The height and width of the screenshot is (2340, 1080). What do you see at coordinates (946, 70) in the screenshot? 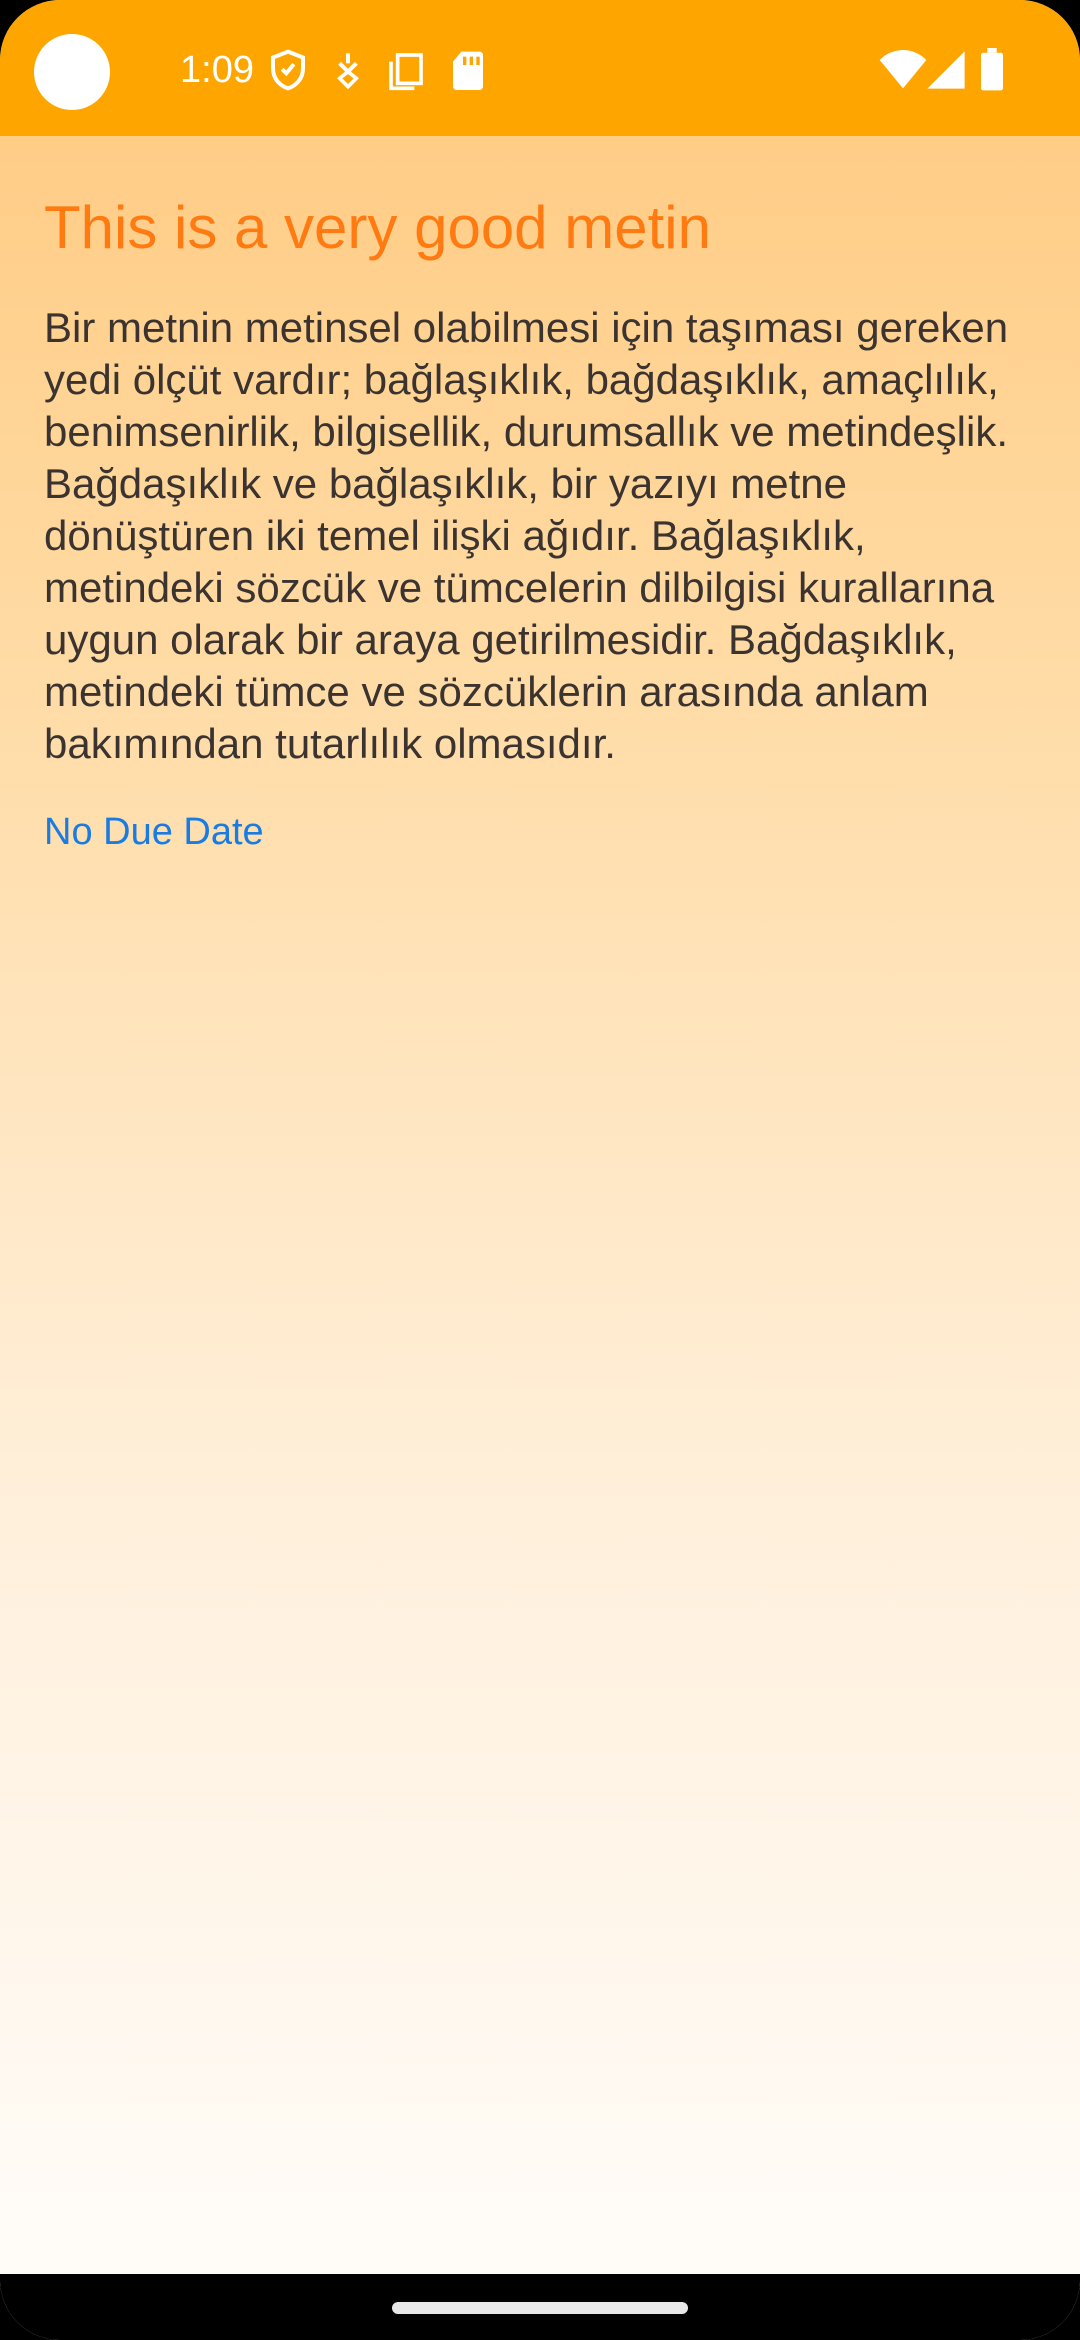
I see `cell-signal-icon` at bounding box center [946, 70].